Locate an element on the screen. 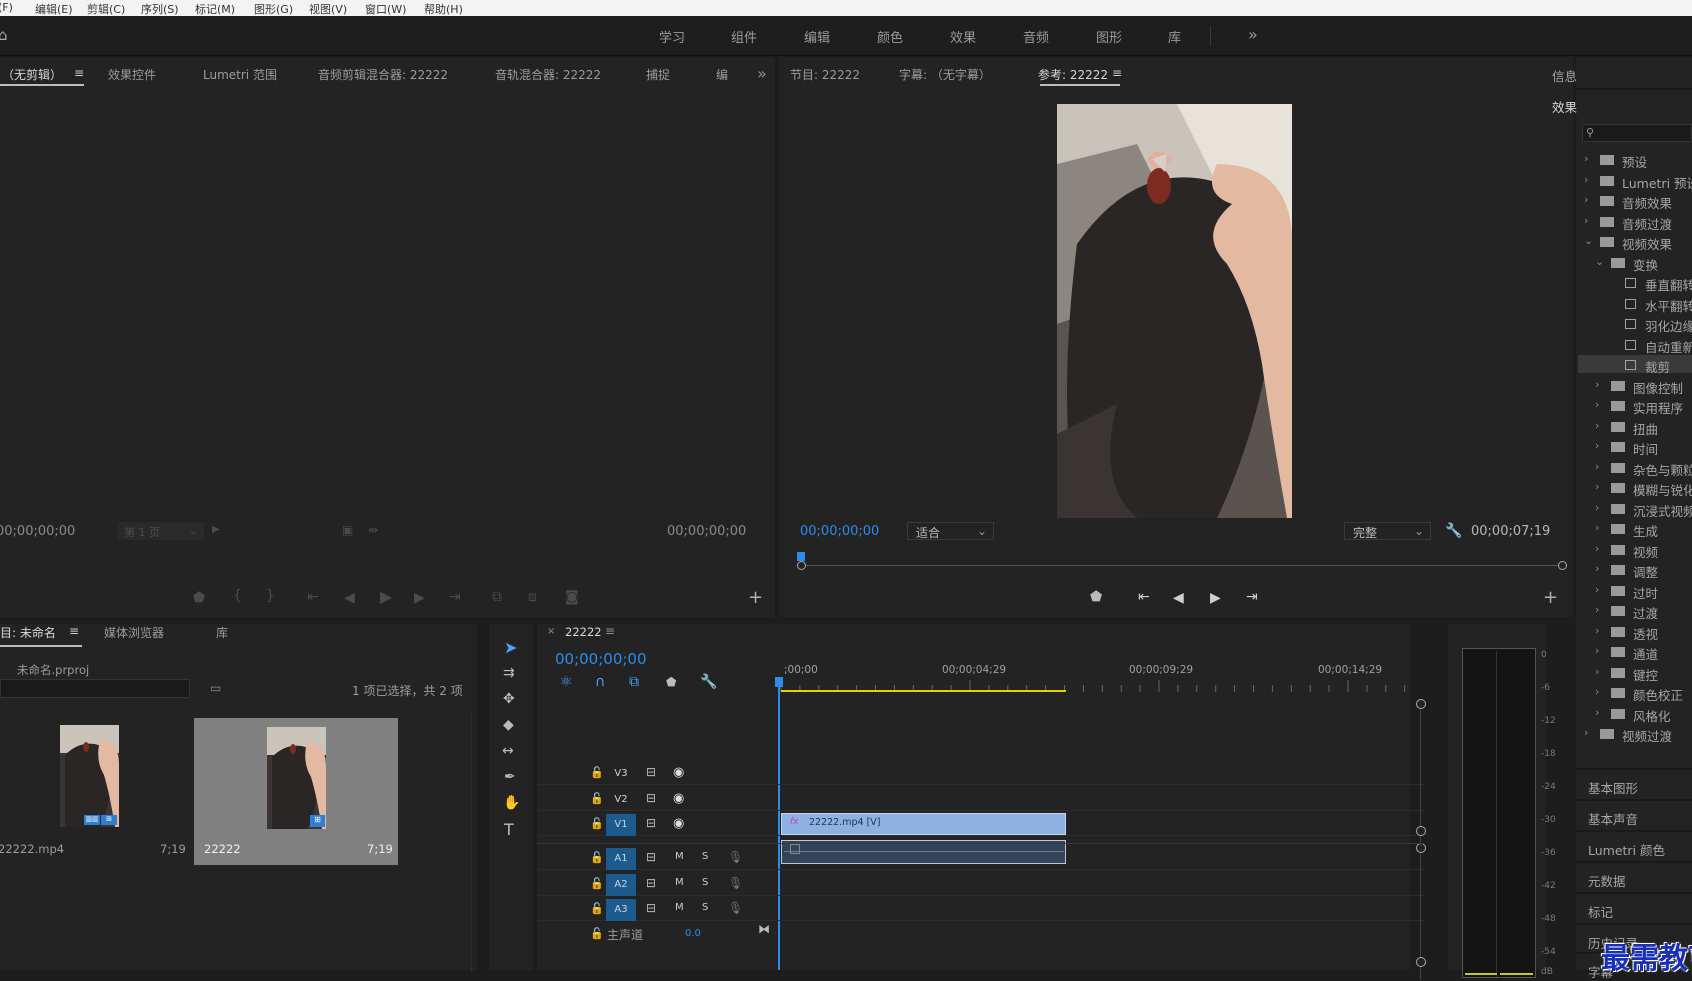 The width and height of the screenshot is (1692, 981). video-clip: fx 22222.mp4 [V] is located at coordinates (923, 824).